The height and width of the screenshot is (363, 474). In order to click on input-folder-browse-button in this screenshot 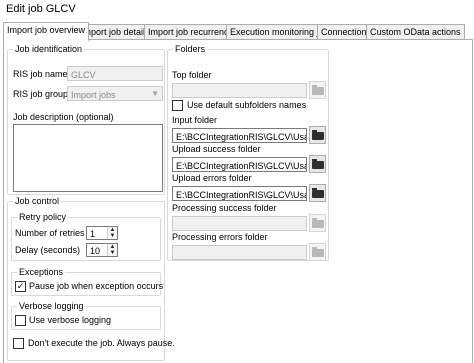, I will do `click(317, 135)`.